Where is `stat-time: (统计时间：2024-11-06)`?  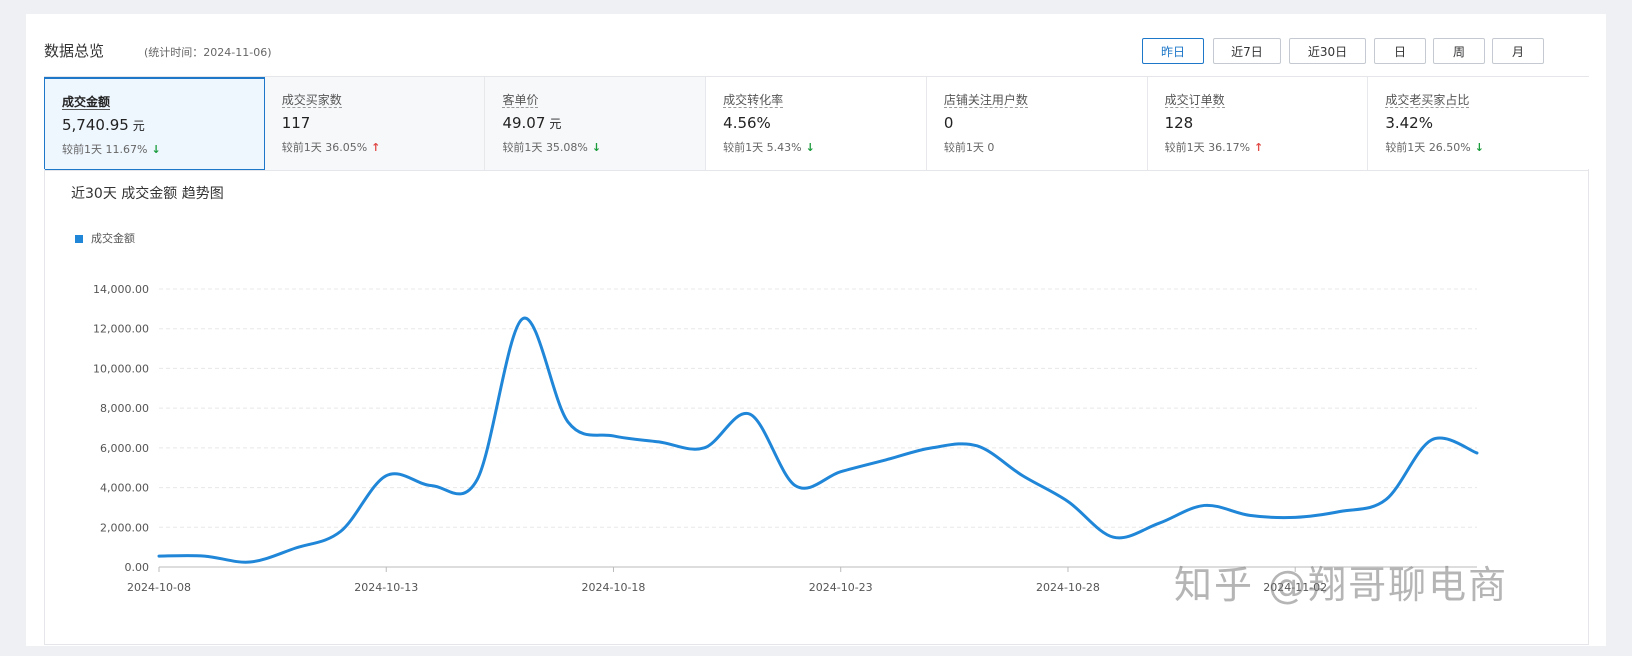 stat-time: (统计时间：2024-11-06) is located at coordinates (208, 52).